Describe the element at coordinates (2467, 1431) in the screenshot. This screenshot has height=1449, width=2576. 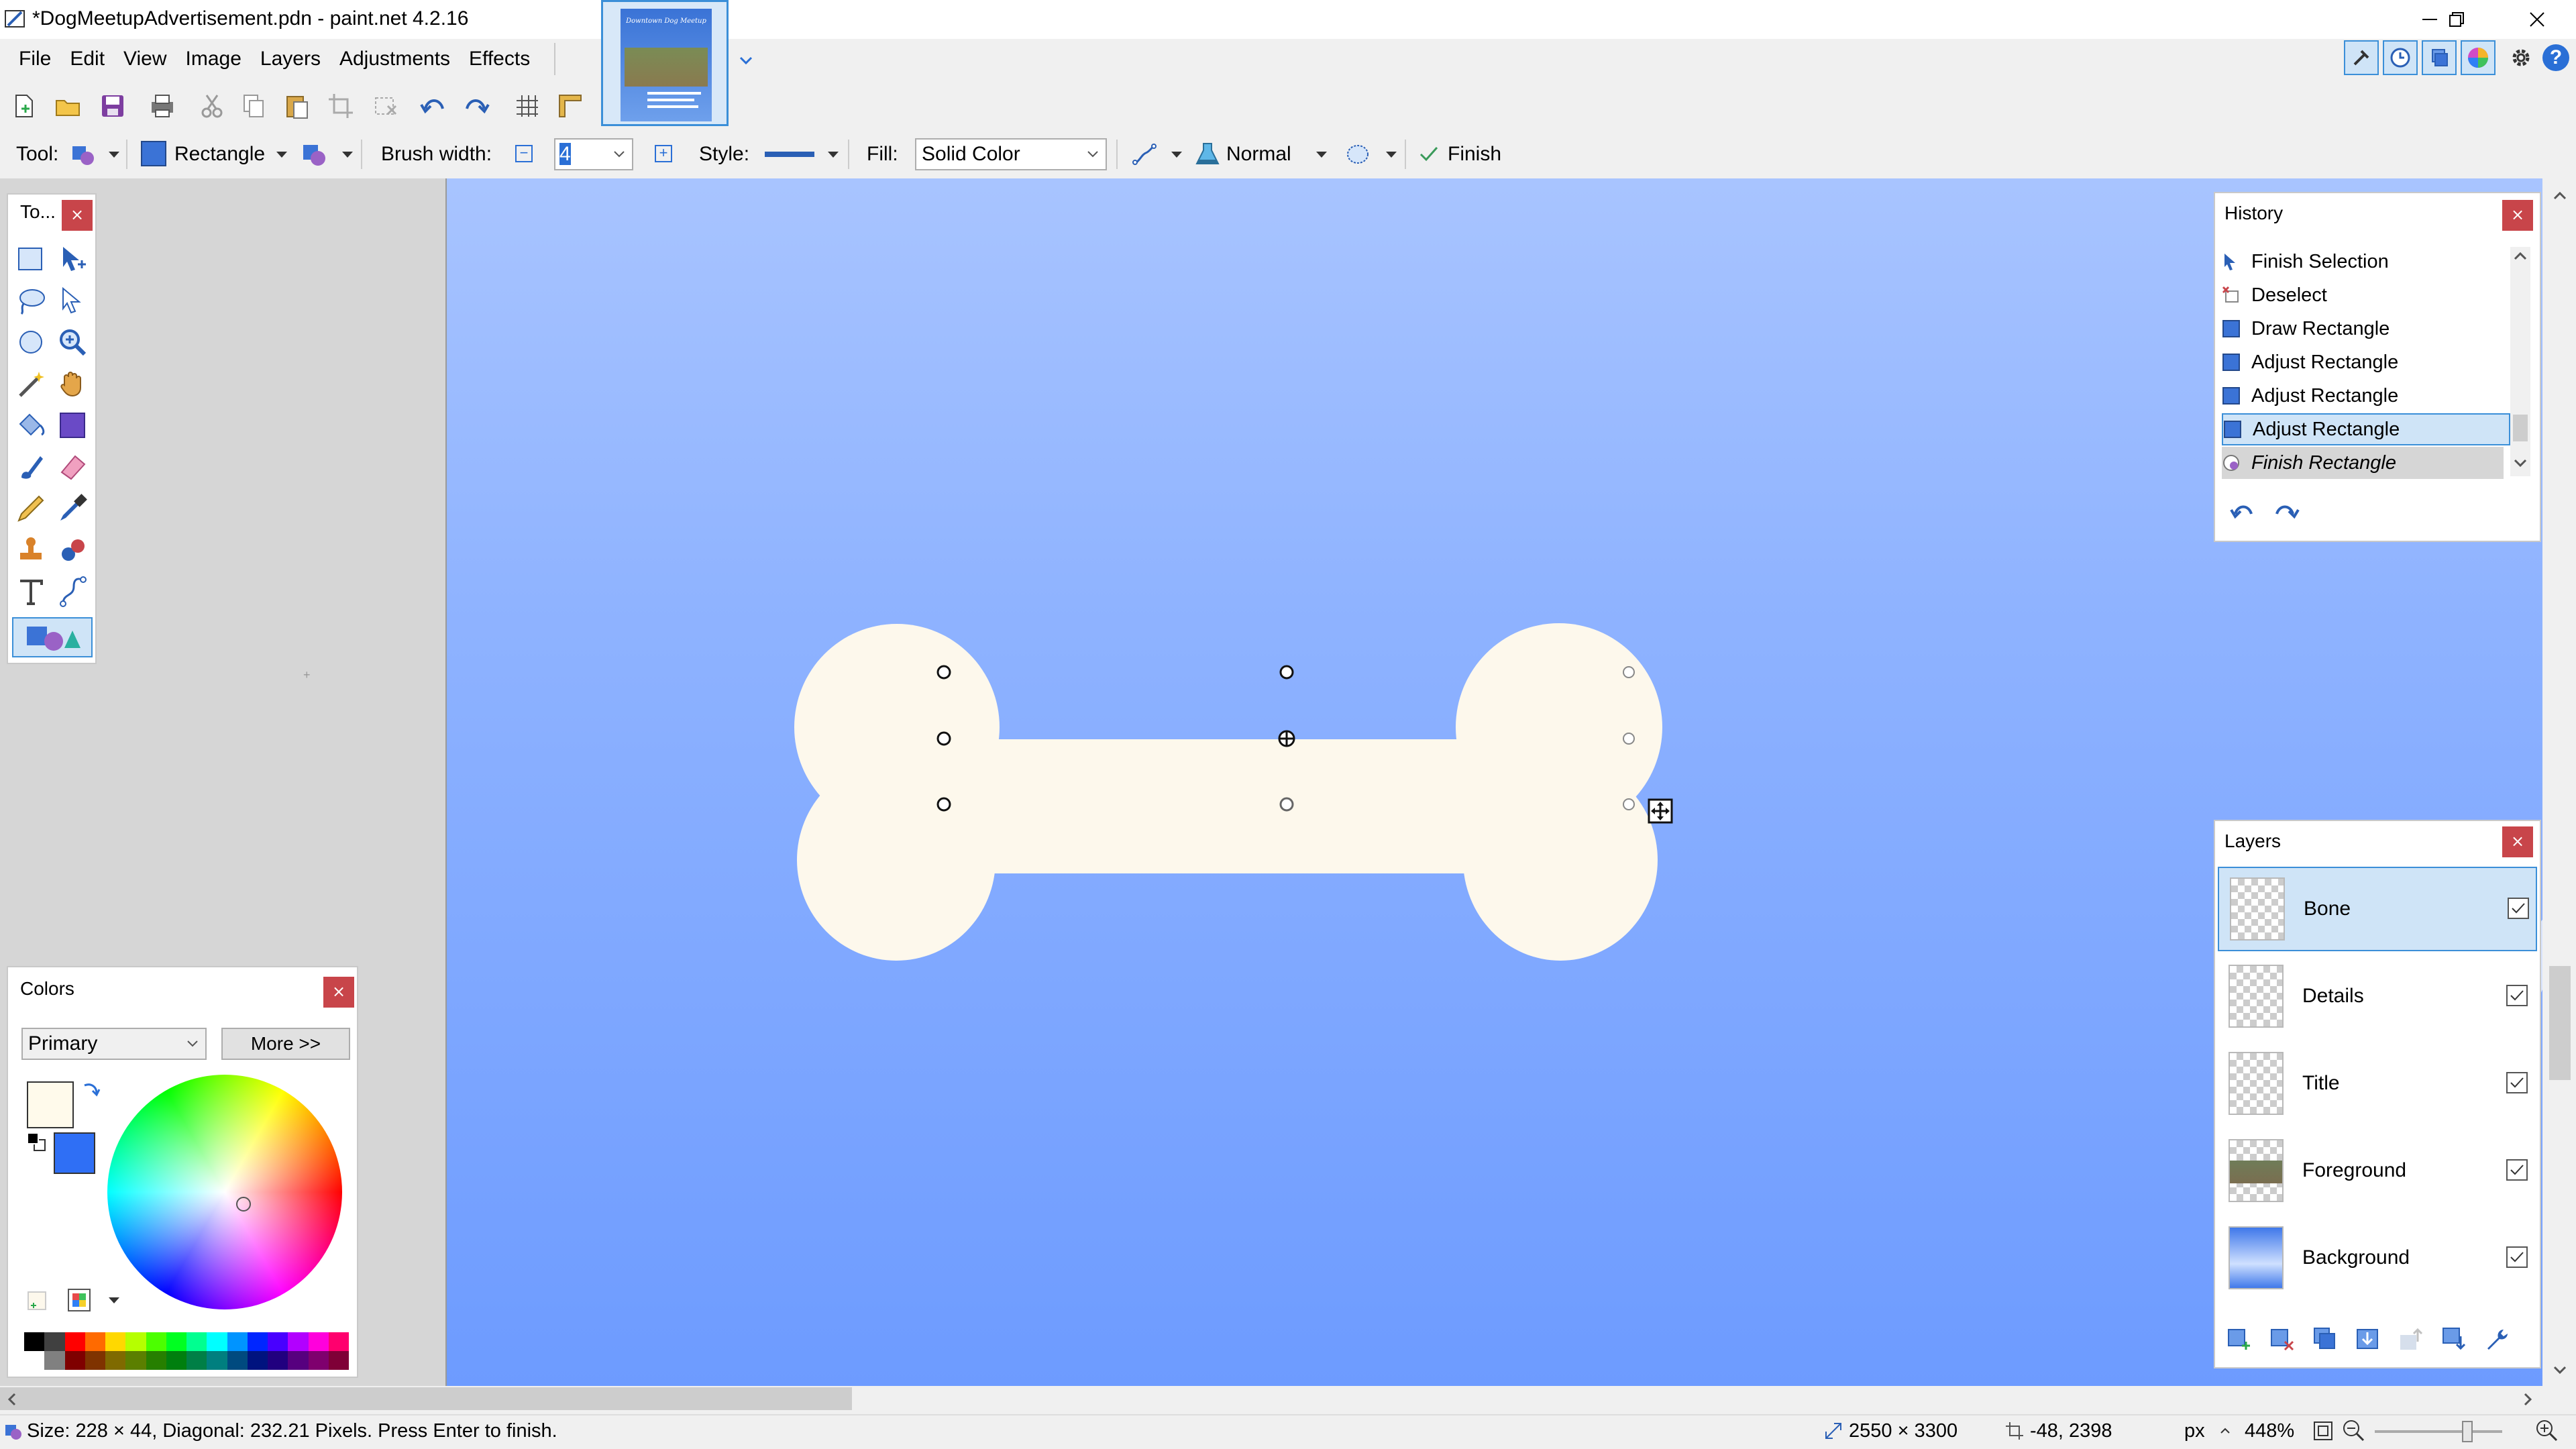
I see `zoom-slider-thumb` at that location.